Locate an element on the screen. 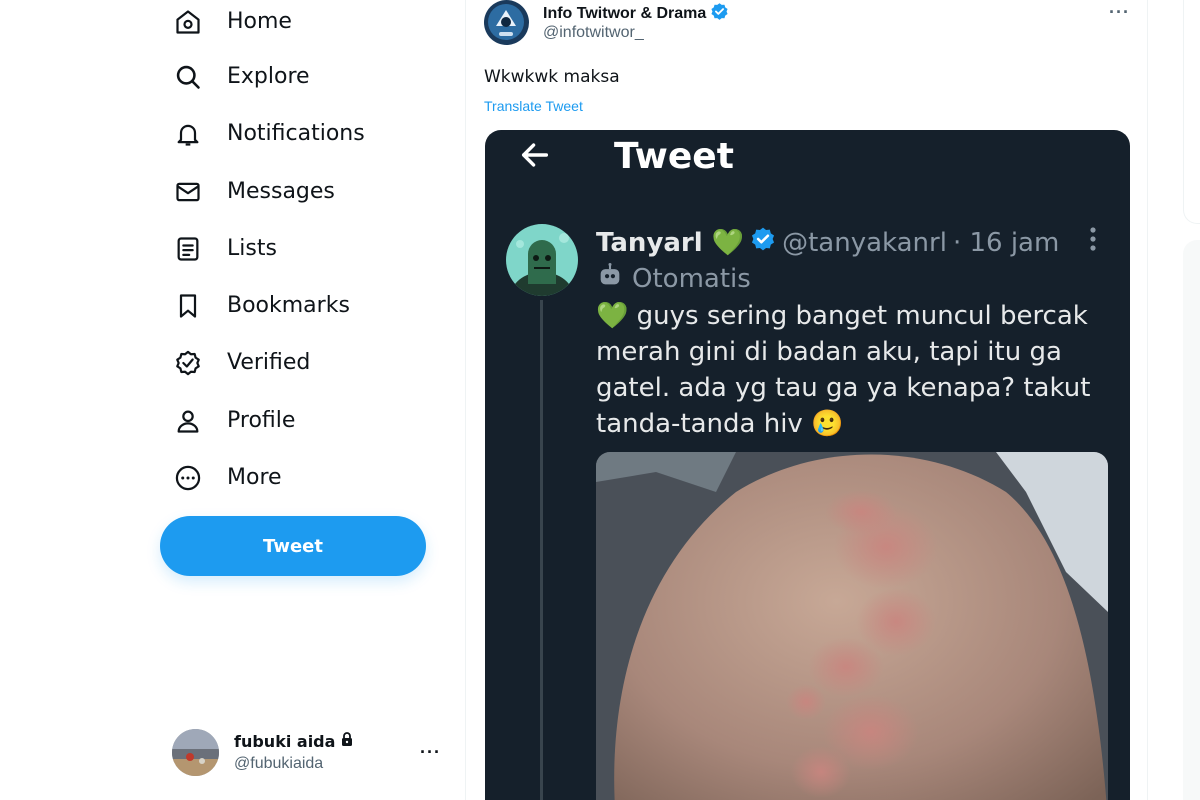  nav-bookmarks: Bookmarks is located at coordinates (261, 306).